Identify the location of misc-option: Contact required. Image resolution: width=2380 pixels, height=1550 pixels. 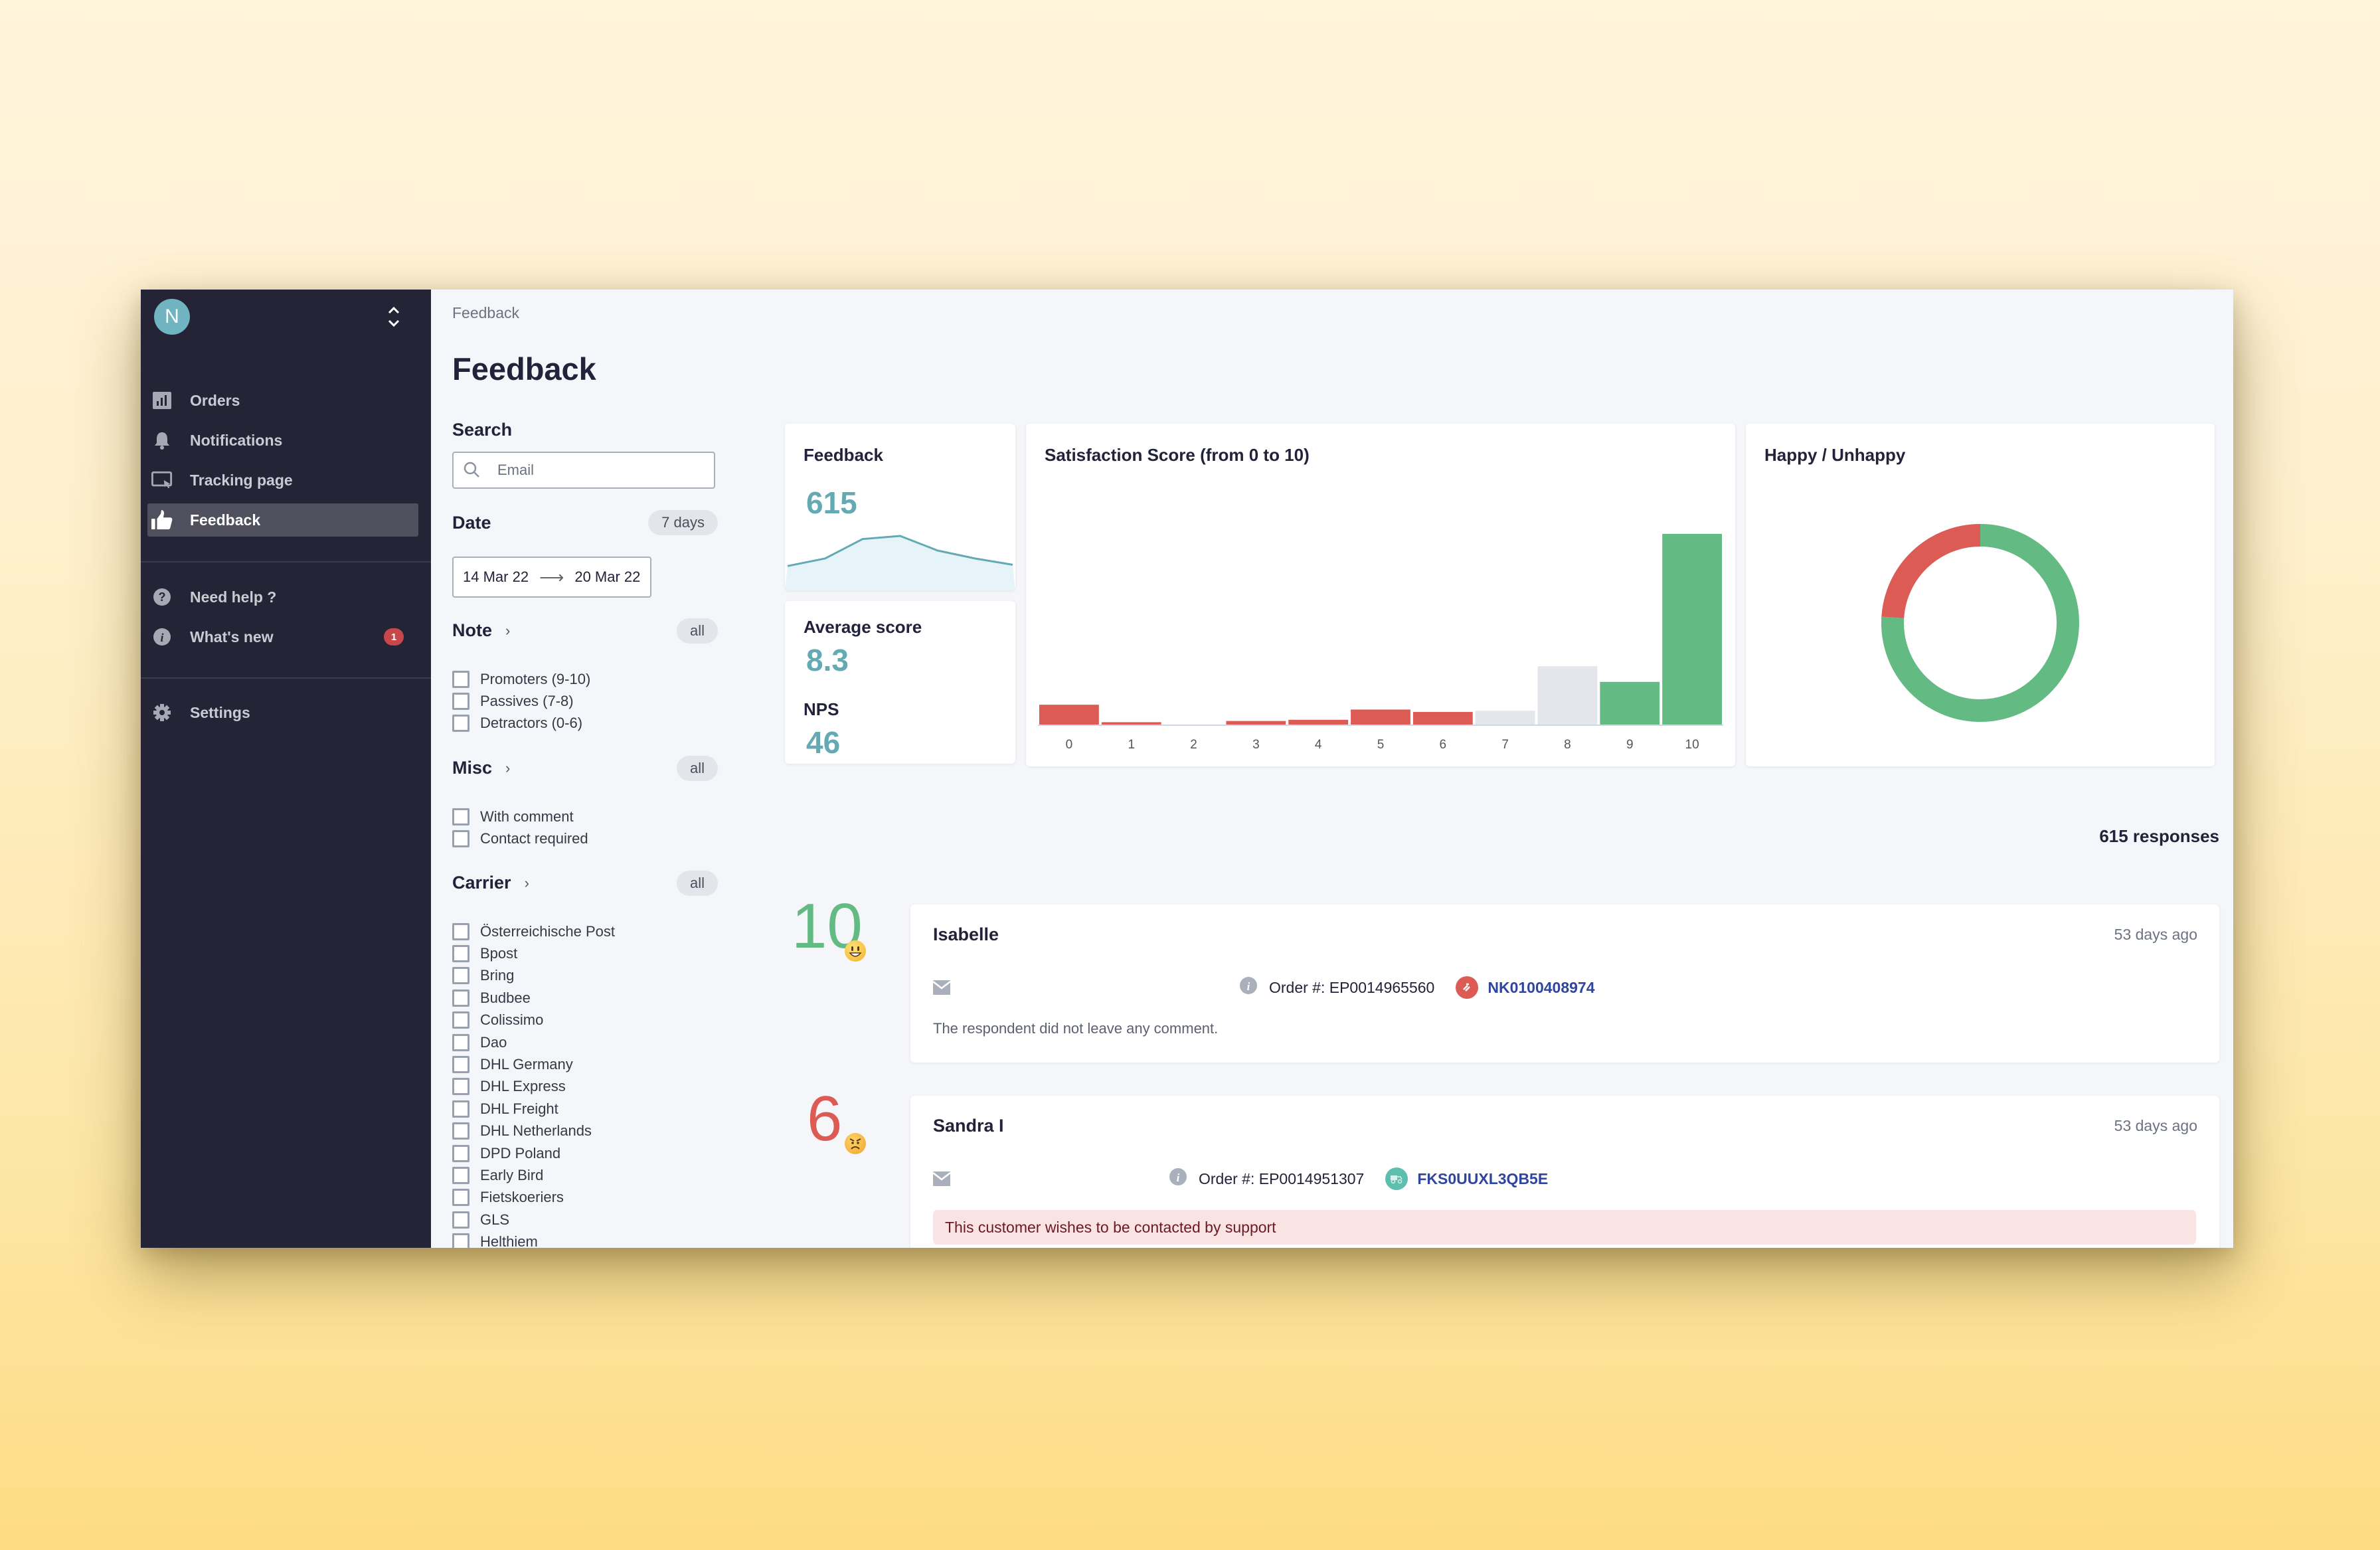
(520, 838).